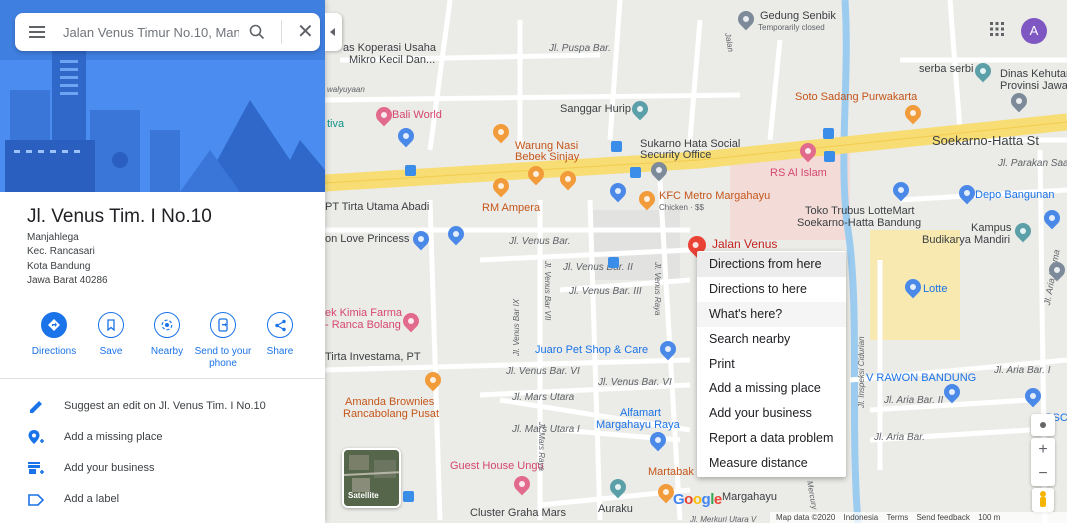 Image resolution: width=1067 pixels, height=523 pixels. What do you see at coordinates (1015, 195) in the screenshot?
I see `map-label: Depo Bangunan` at bounding box center [1015, 195].